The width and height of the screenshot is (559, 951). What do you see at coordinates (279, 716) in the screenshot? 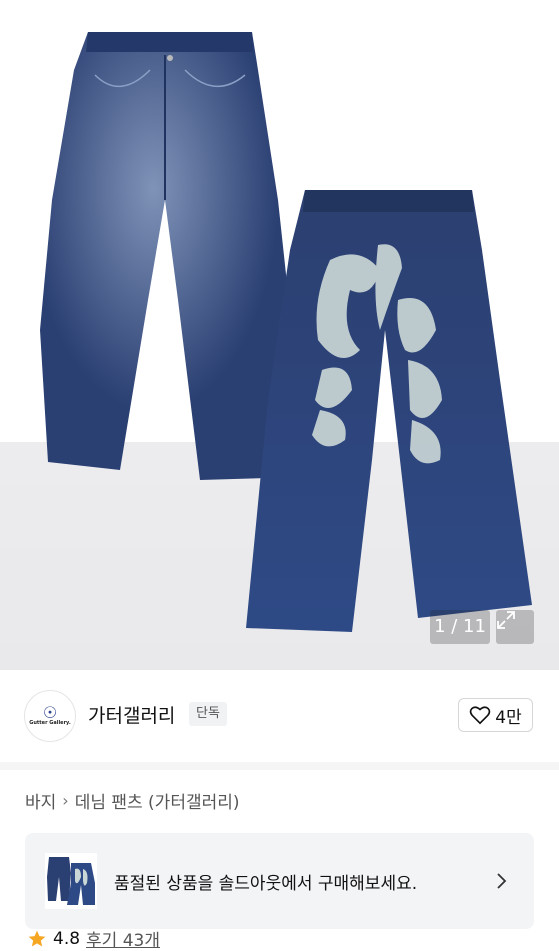
I see `brand-row: ☉ Gutter Gallery. 가터갤러리 단독 4만` at bounding box center [279, 716].